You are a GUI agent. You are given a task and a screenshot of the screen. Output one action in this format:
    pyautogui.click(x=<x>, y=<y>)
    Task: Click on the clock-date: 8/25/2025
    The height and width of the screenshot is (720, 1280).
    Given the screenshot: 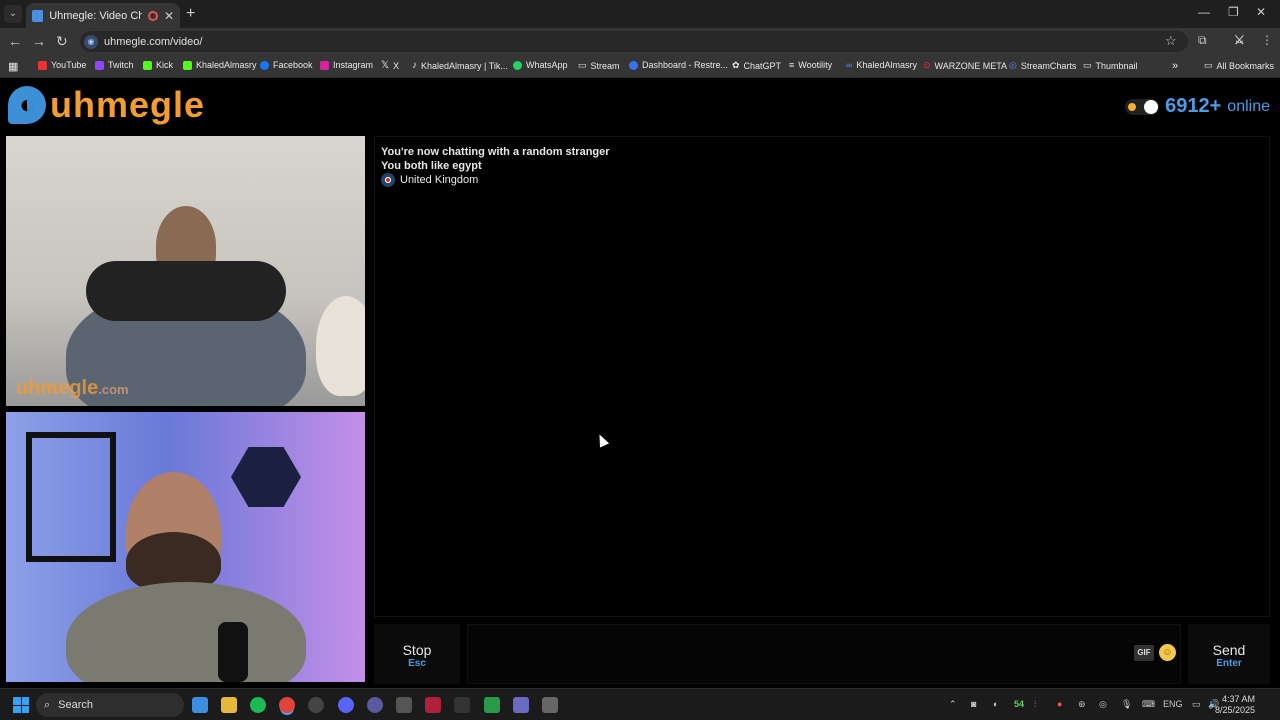 What is the action you would take?
    pyautogui.click(x=1234, y=710)
    